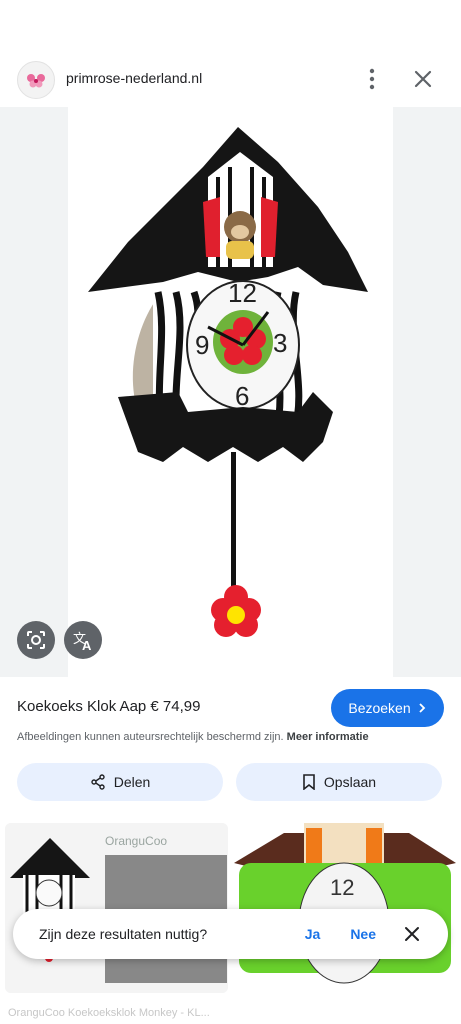 Image resolution: width=461 pixels, height=1024 pixels. What do you see at coordinates (372, 79) in the screenshot?
I see `more-vert-icon` at bounding box center [372, 79].